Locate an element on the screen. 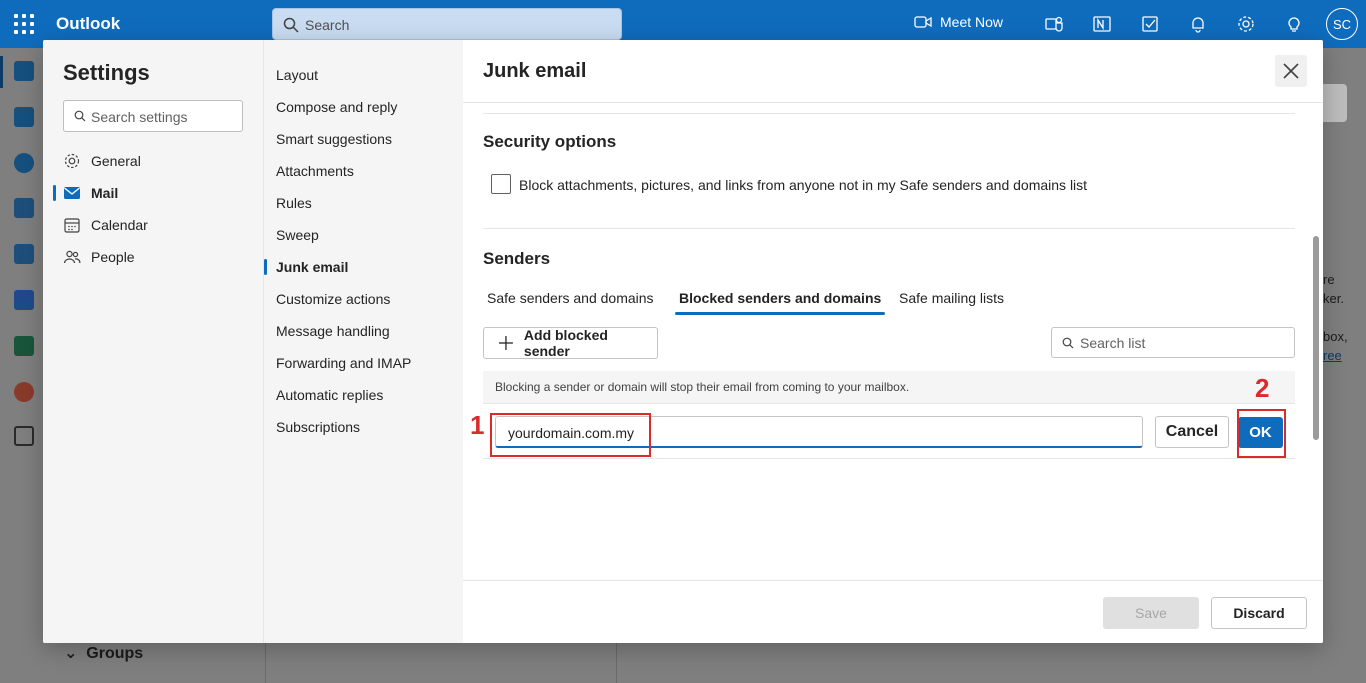 The image size is (1366, 683). section-attachments: Attachments is located at coordinates (366, 171).